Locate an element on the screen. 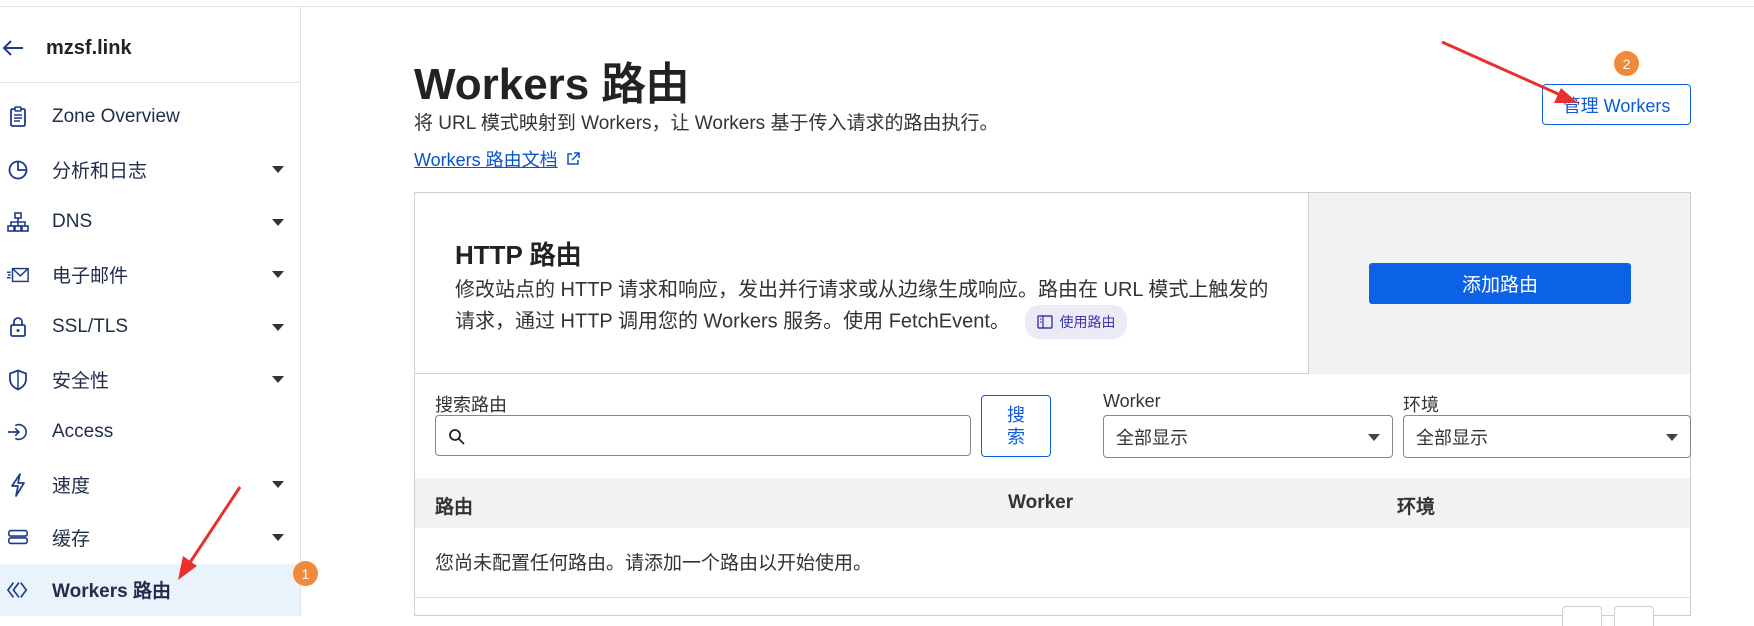 Image resolution: width=1754 pixels, height=626 pixels. sidebar-item-cache: 缓存 is located at coordinates (150, 537).